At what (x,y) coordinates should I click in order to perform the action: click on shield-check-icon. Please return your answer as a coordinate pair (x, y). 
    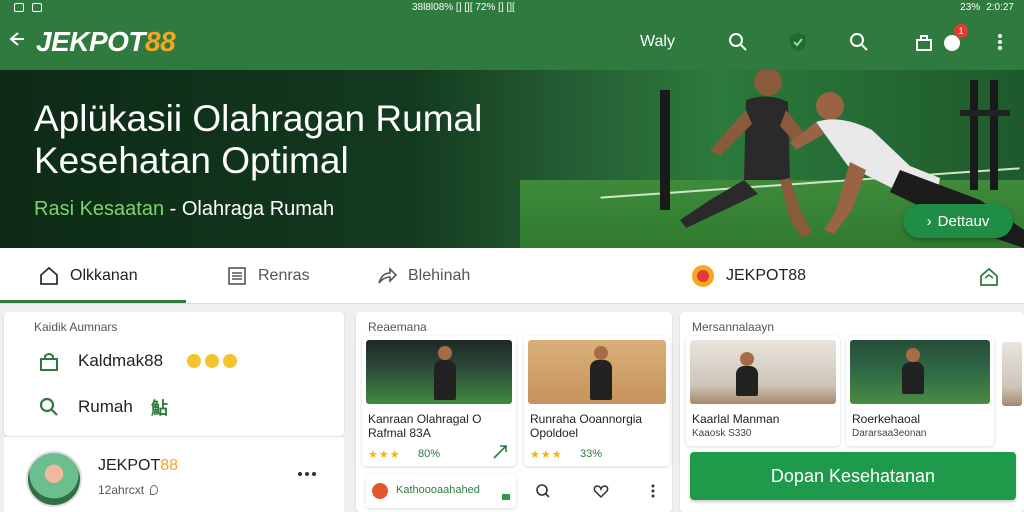
    Looking at the image, I should click on (798, 42).